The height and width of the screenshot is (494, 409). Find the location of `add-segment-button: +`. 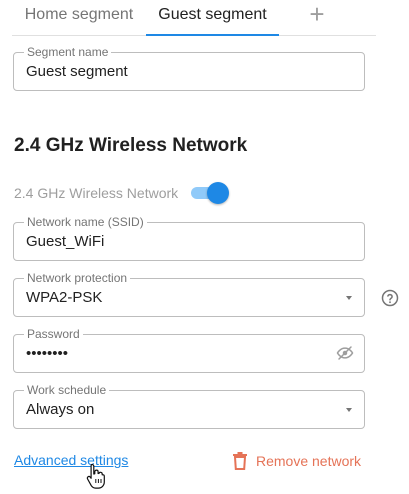

add-segment-button: + is located at coordinates (317, 18).